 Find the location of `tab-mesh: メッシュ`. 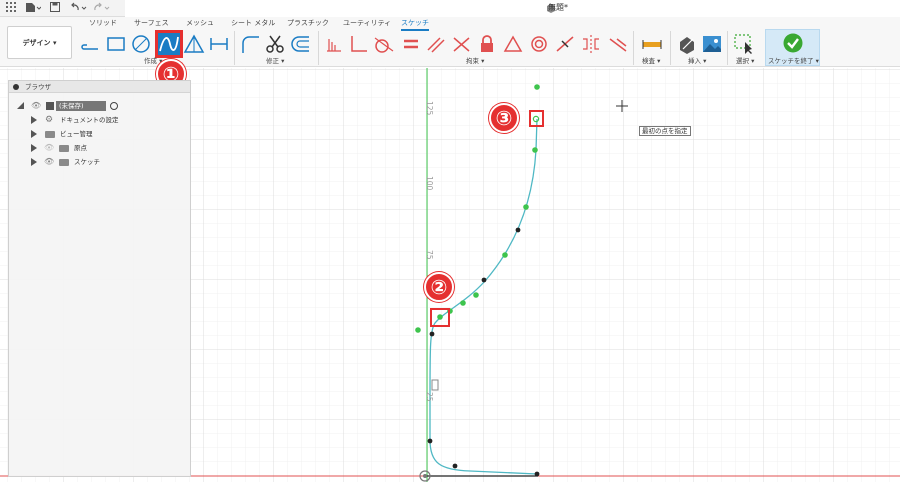

tab-mesh: メッシュ is located at coordinates (200, 23).